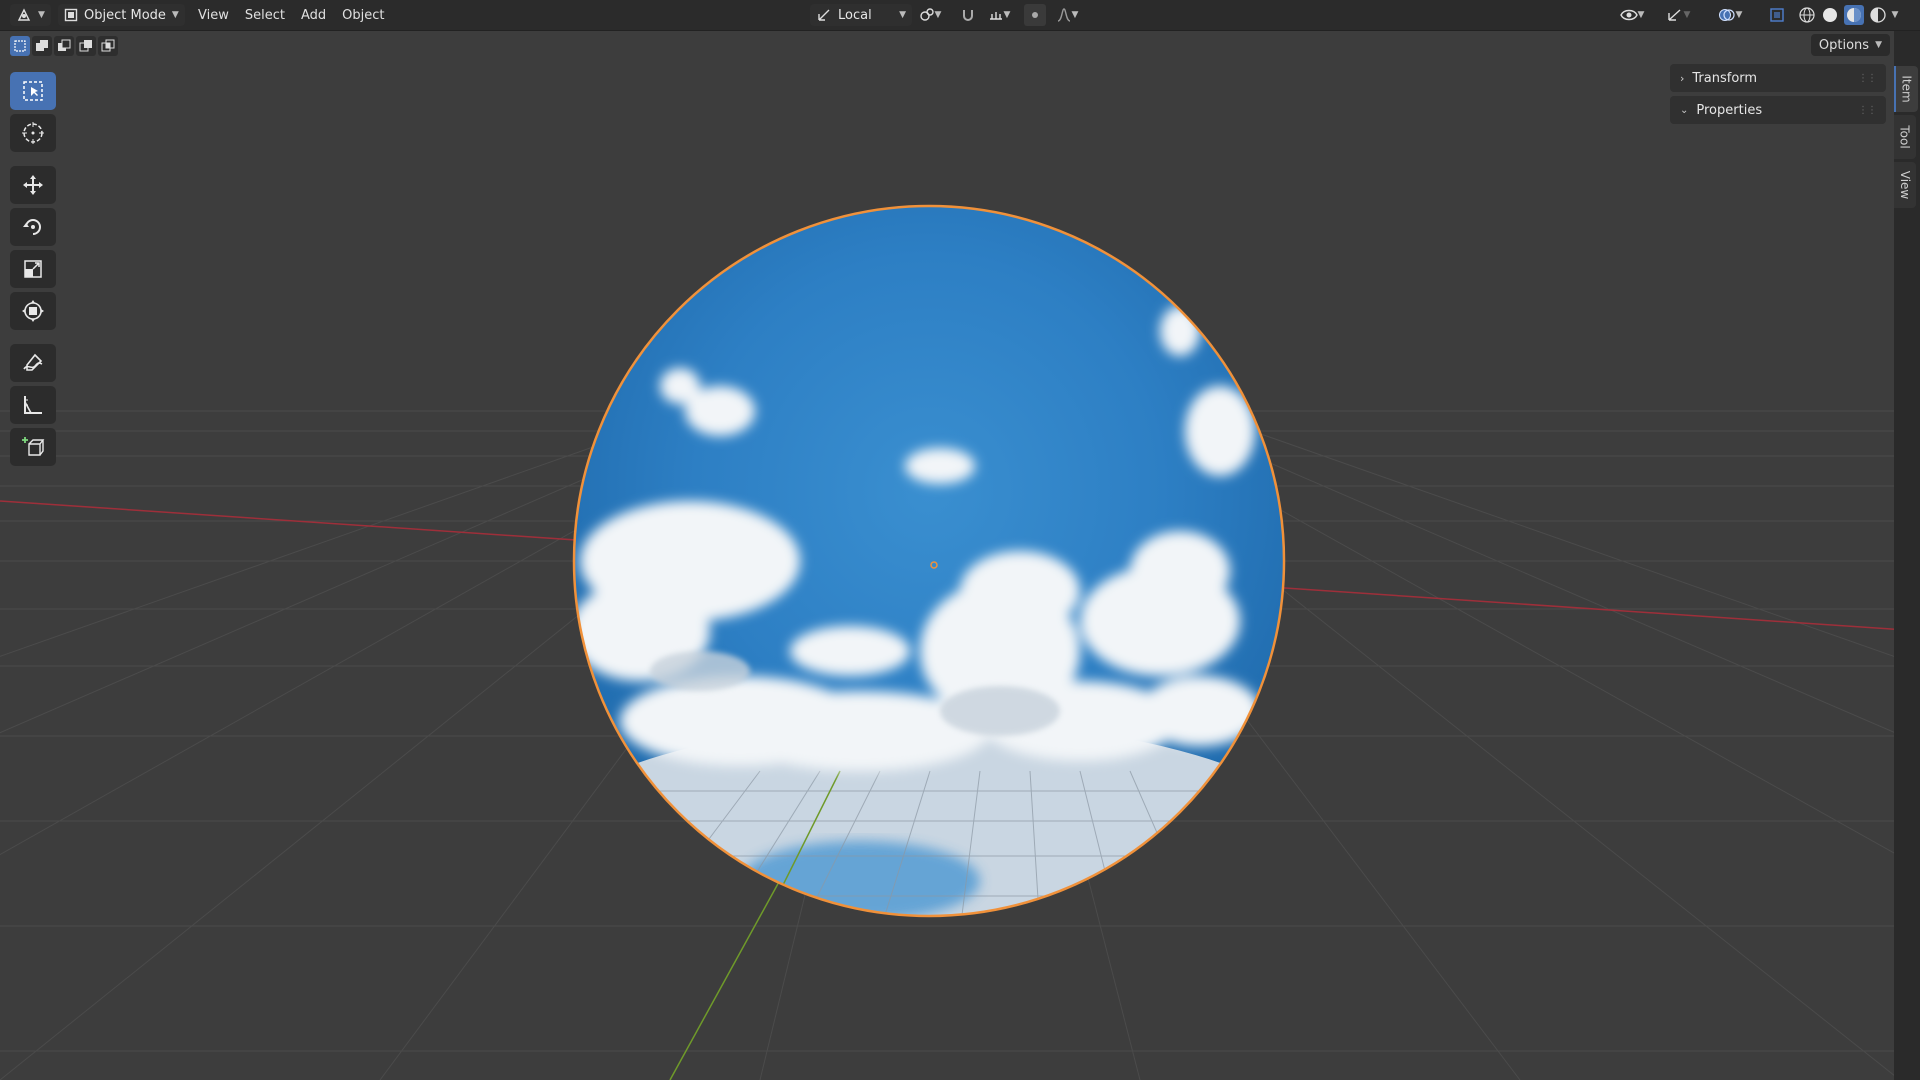  I want to click on select-invert-icon, so click(85, 46).